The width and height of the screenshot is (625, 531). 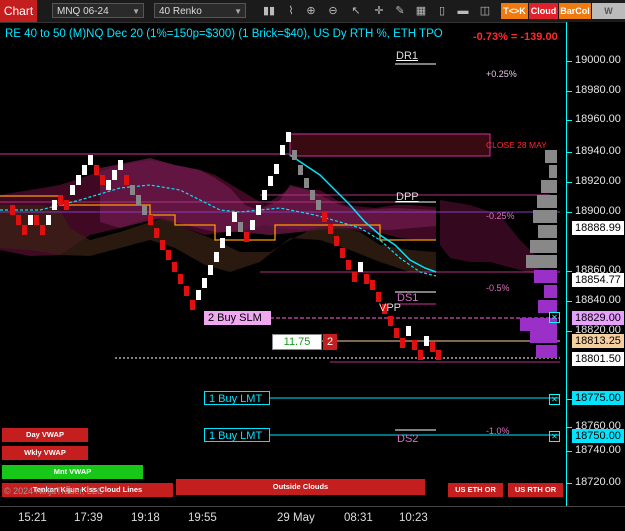 What do you see at coordinates (45, 435) in the screenshot?
I see `day-vwap-tag: Day VWAP` at bounding box center [45, 435].